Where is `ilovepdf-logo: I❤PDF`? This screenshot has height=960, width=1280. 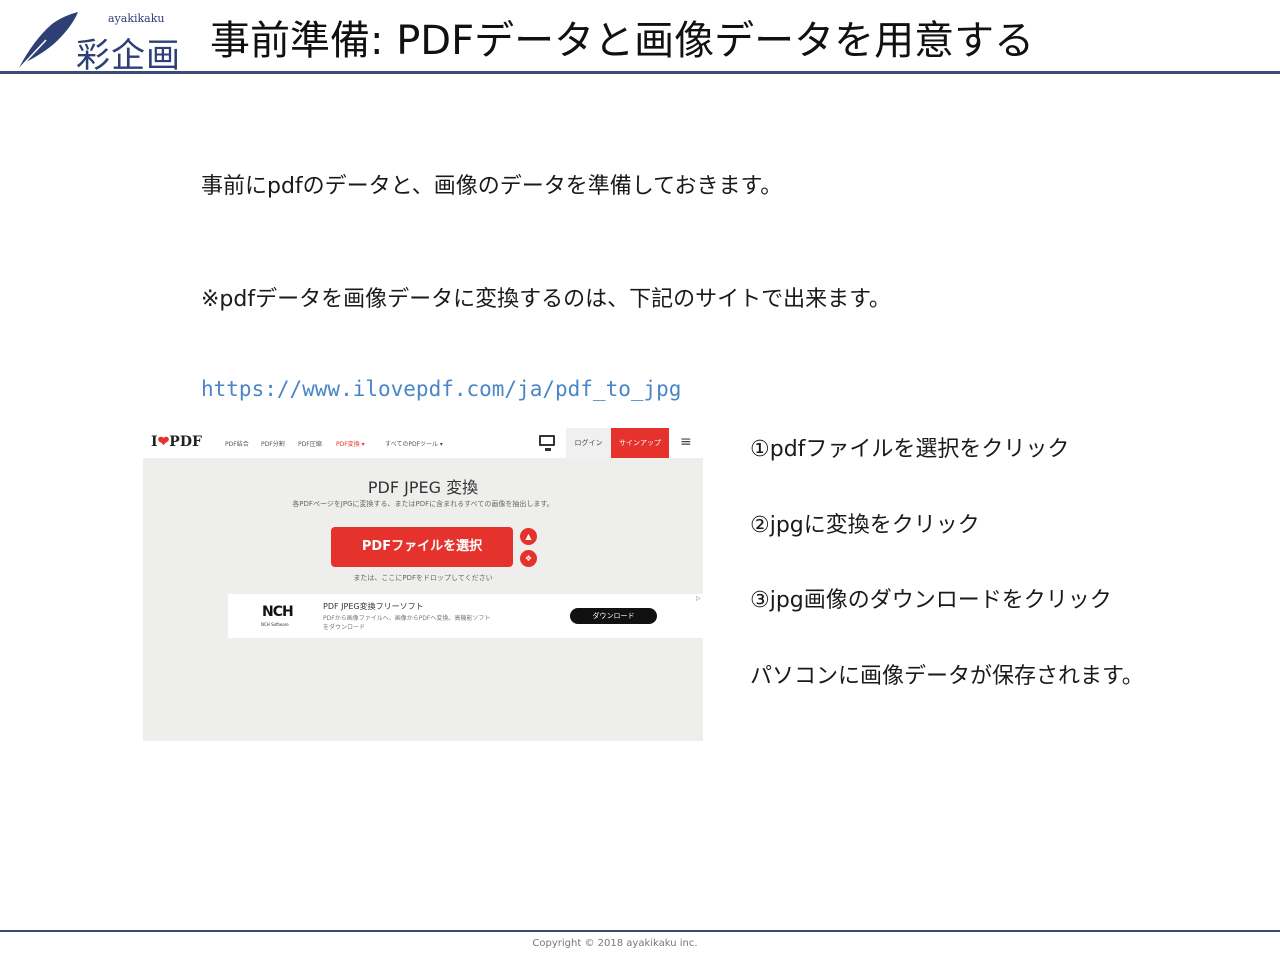
ilovepdf-logo: I❤PDF is located at coordinates (176, 442).